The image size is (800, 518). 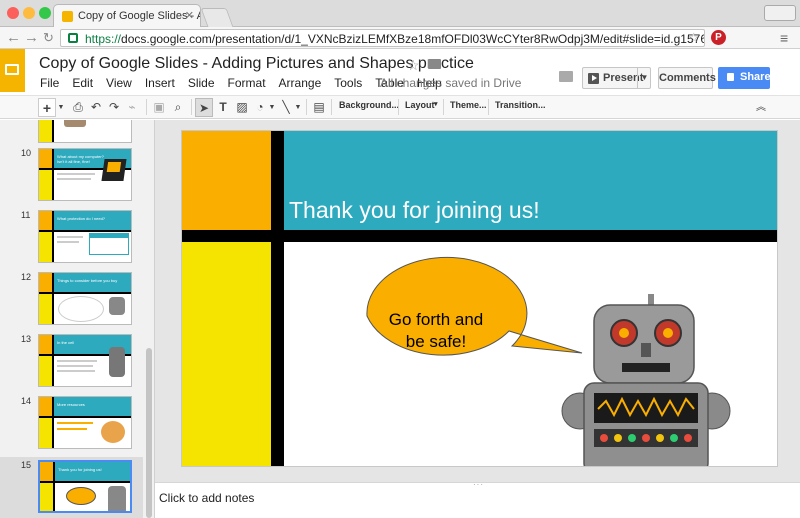 What do you see at coordinates (644, 78) in the screenshot?
I see `present-dropdown-icon: ▼` at bounding box center [644, 78].